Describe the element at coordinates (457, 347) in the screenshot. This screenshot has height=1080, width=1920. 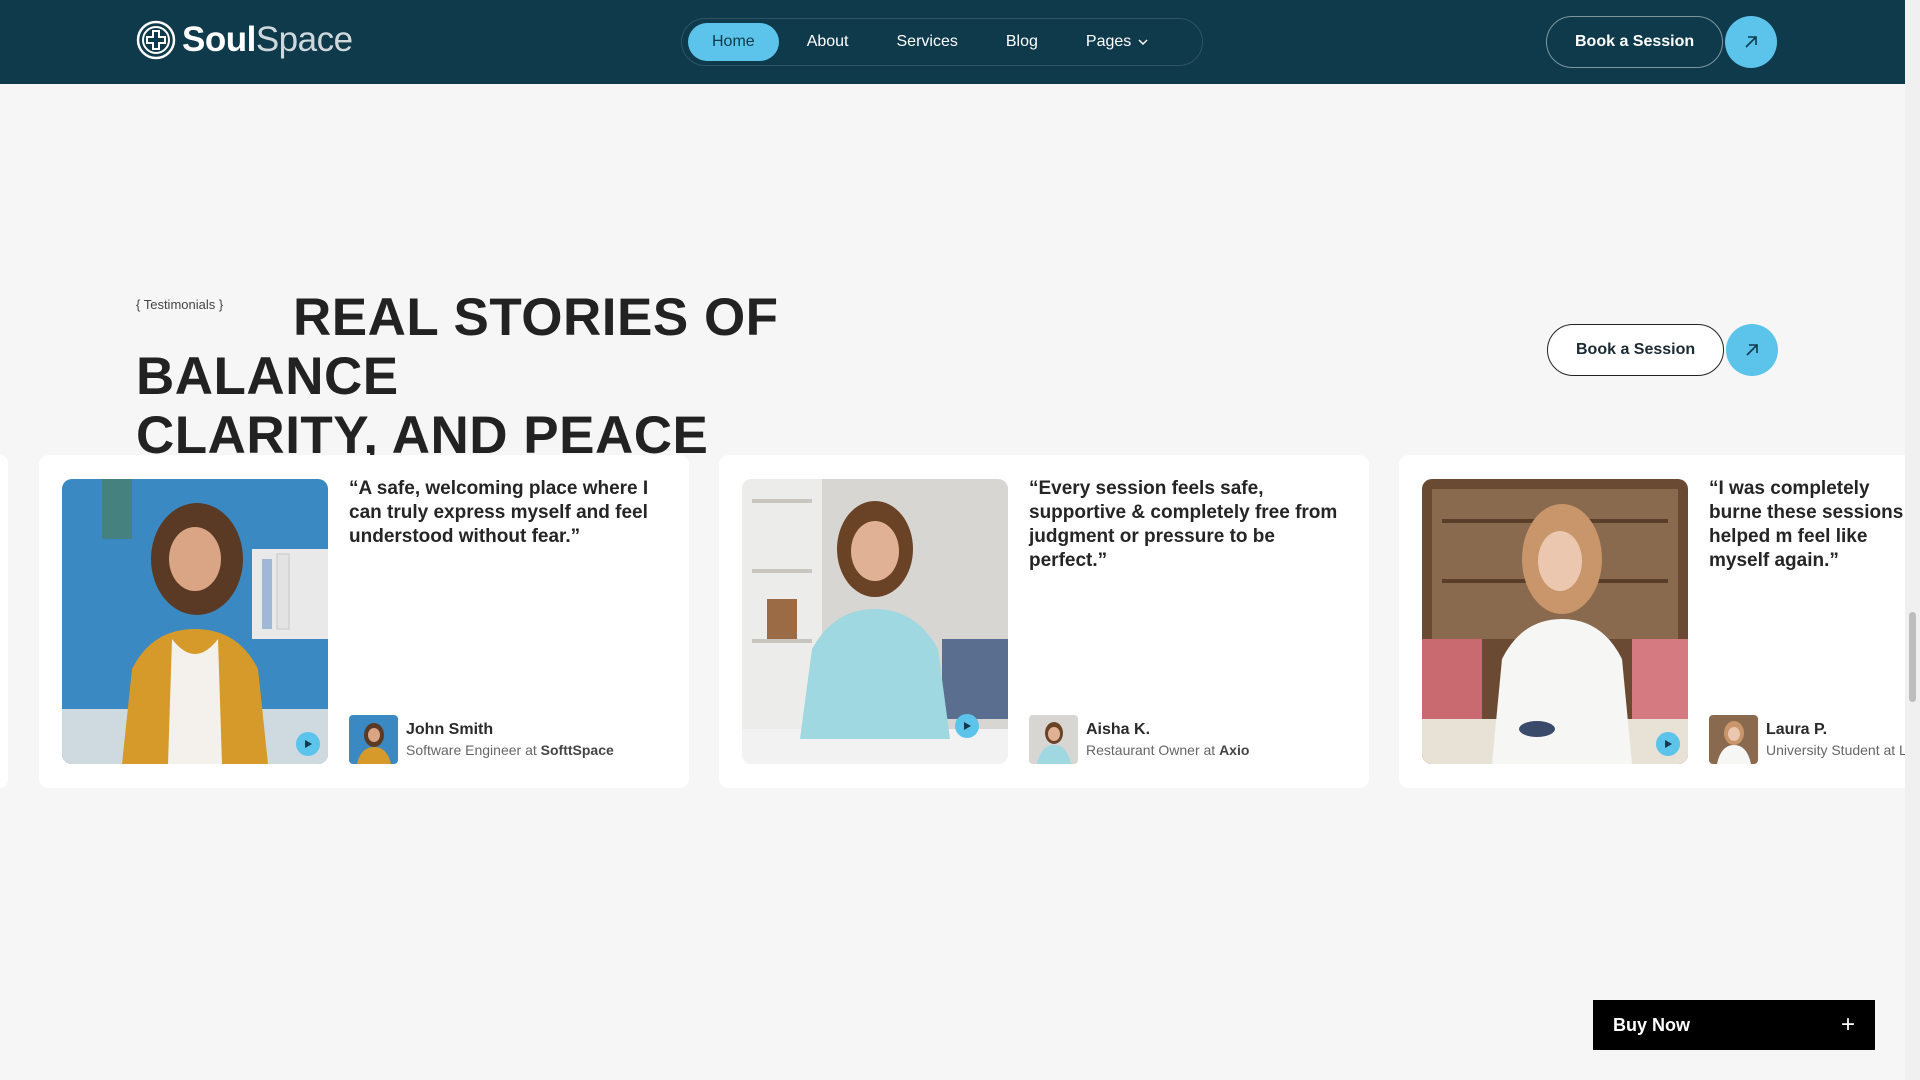
I see `title-line-1: Real stories of balance` at that location.